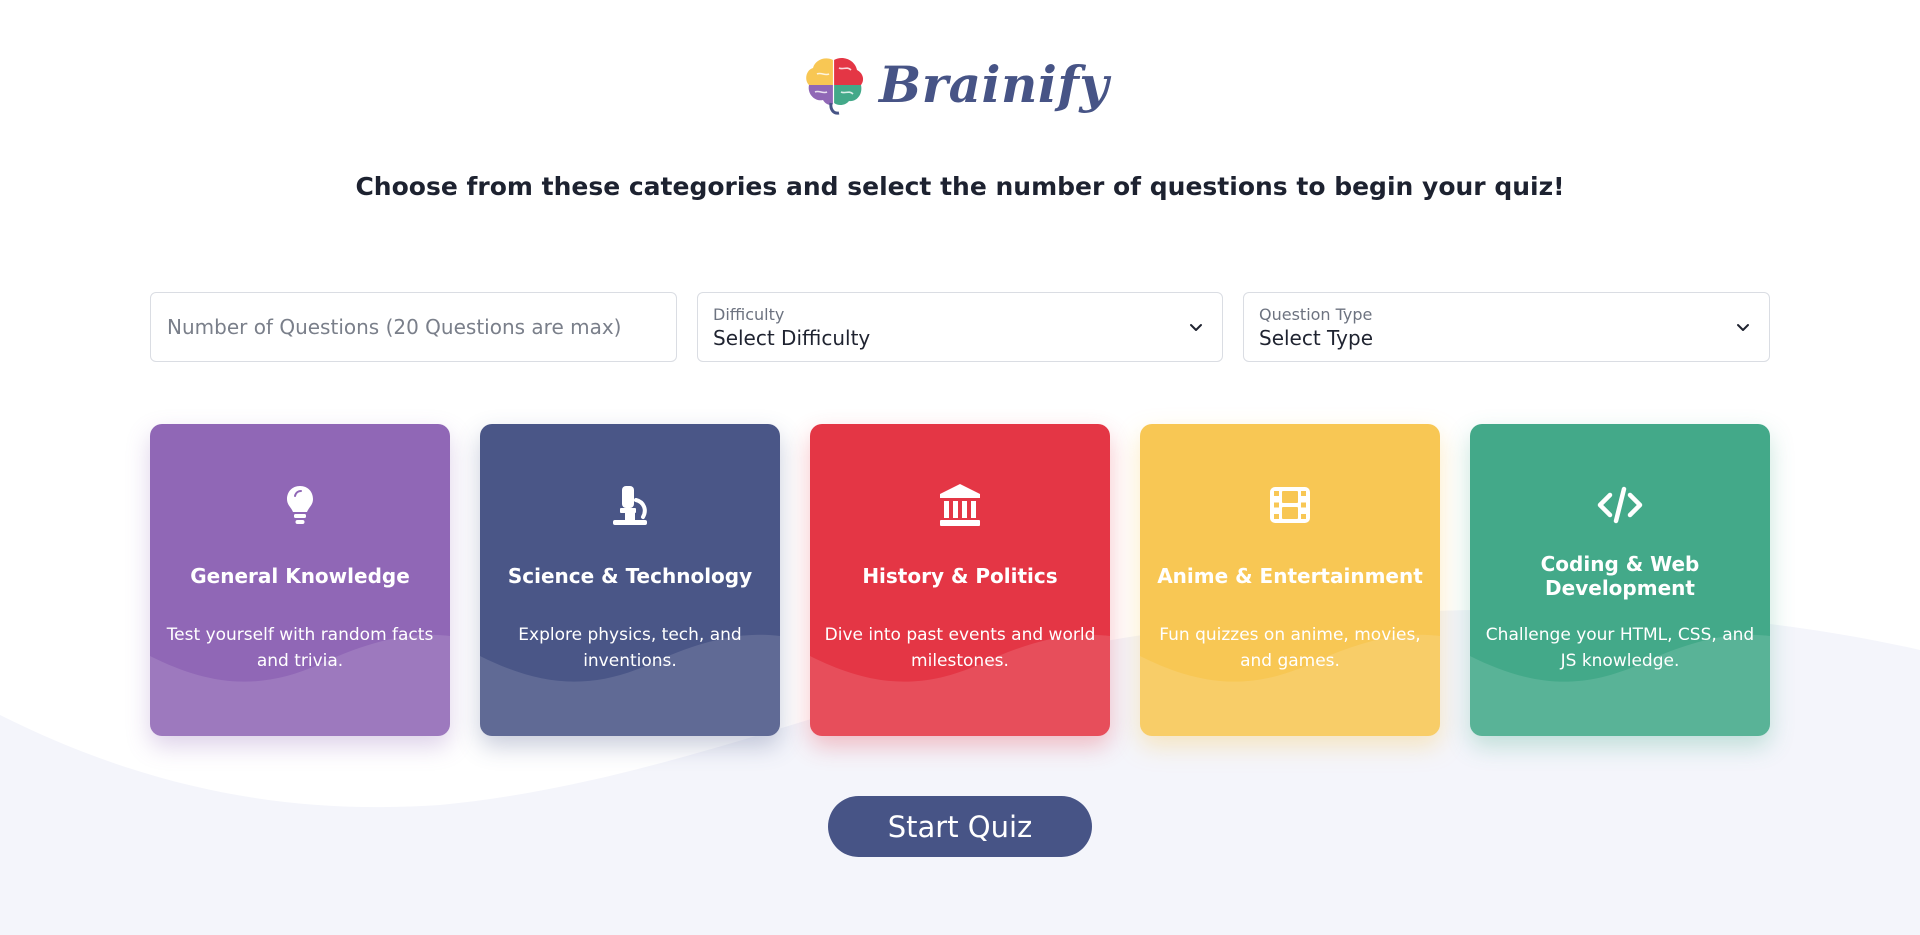  Describe the element at coordinates (300, 505) in the screenshot. I see `lightbulb-icon` at that location.